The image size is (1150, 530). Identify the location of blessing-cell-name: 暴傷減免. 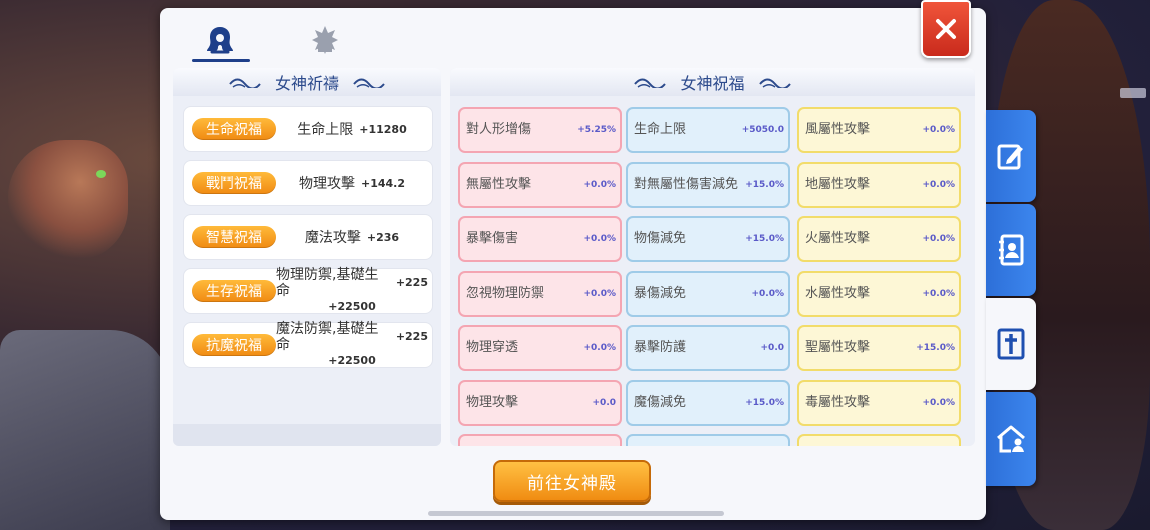
(660, 293).